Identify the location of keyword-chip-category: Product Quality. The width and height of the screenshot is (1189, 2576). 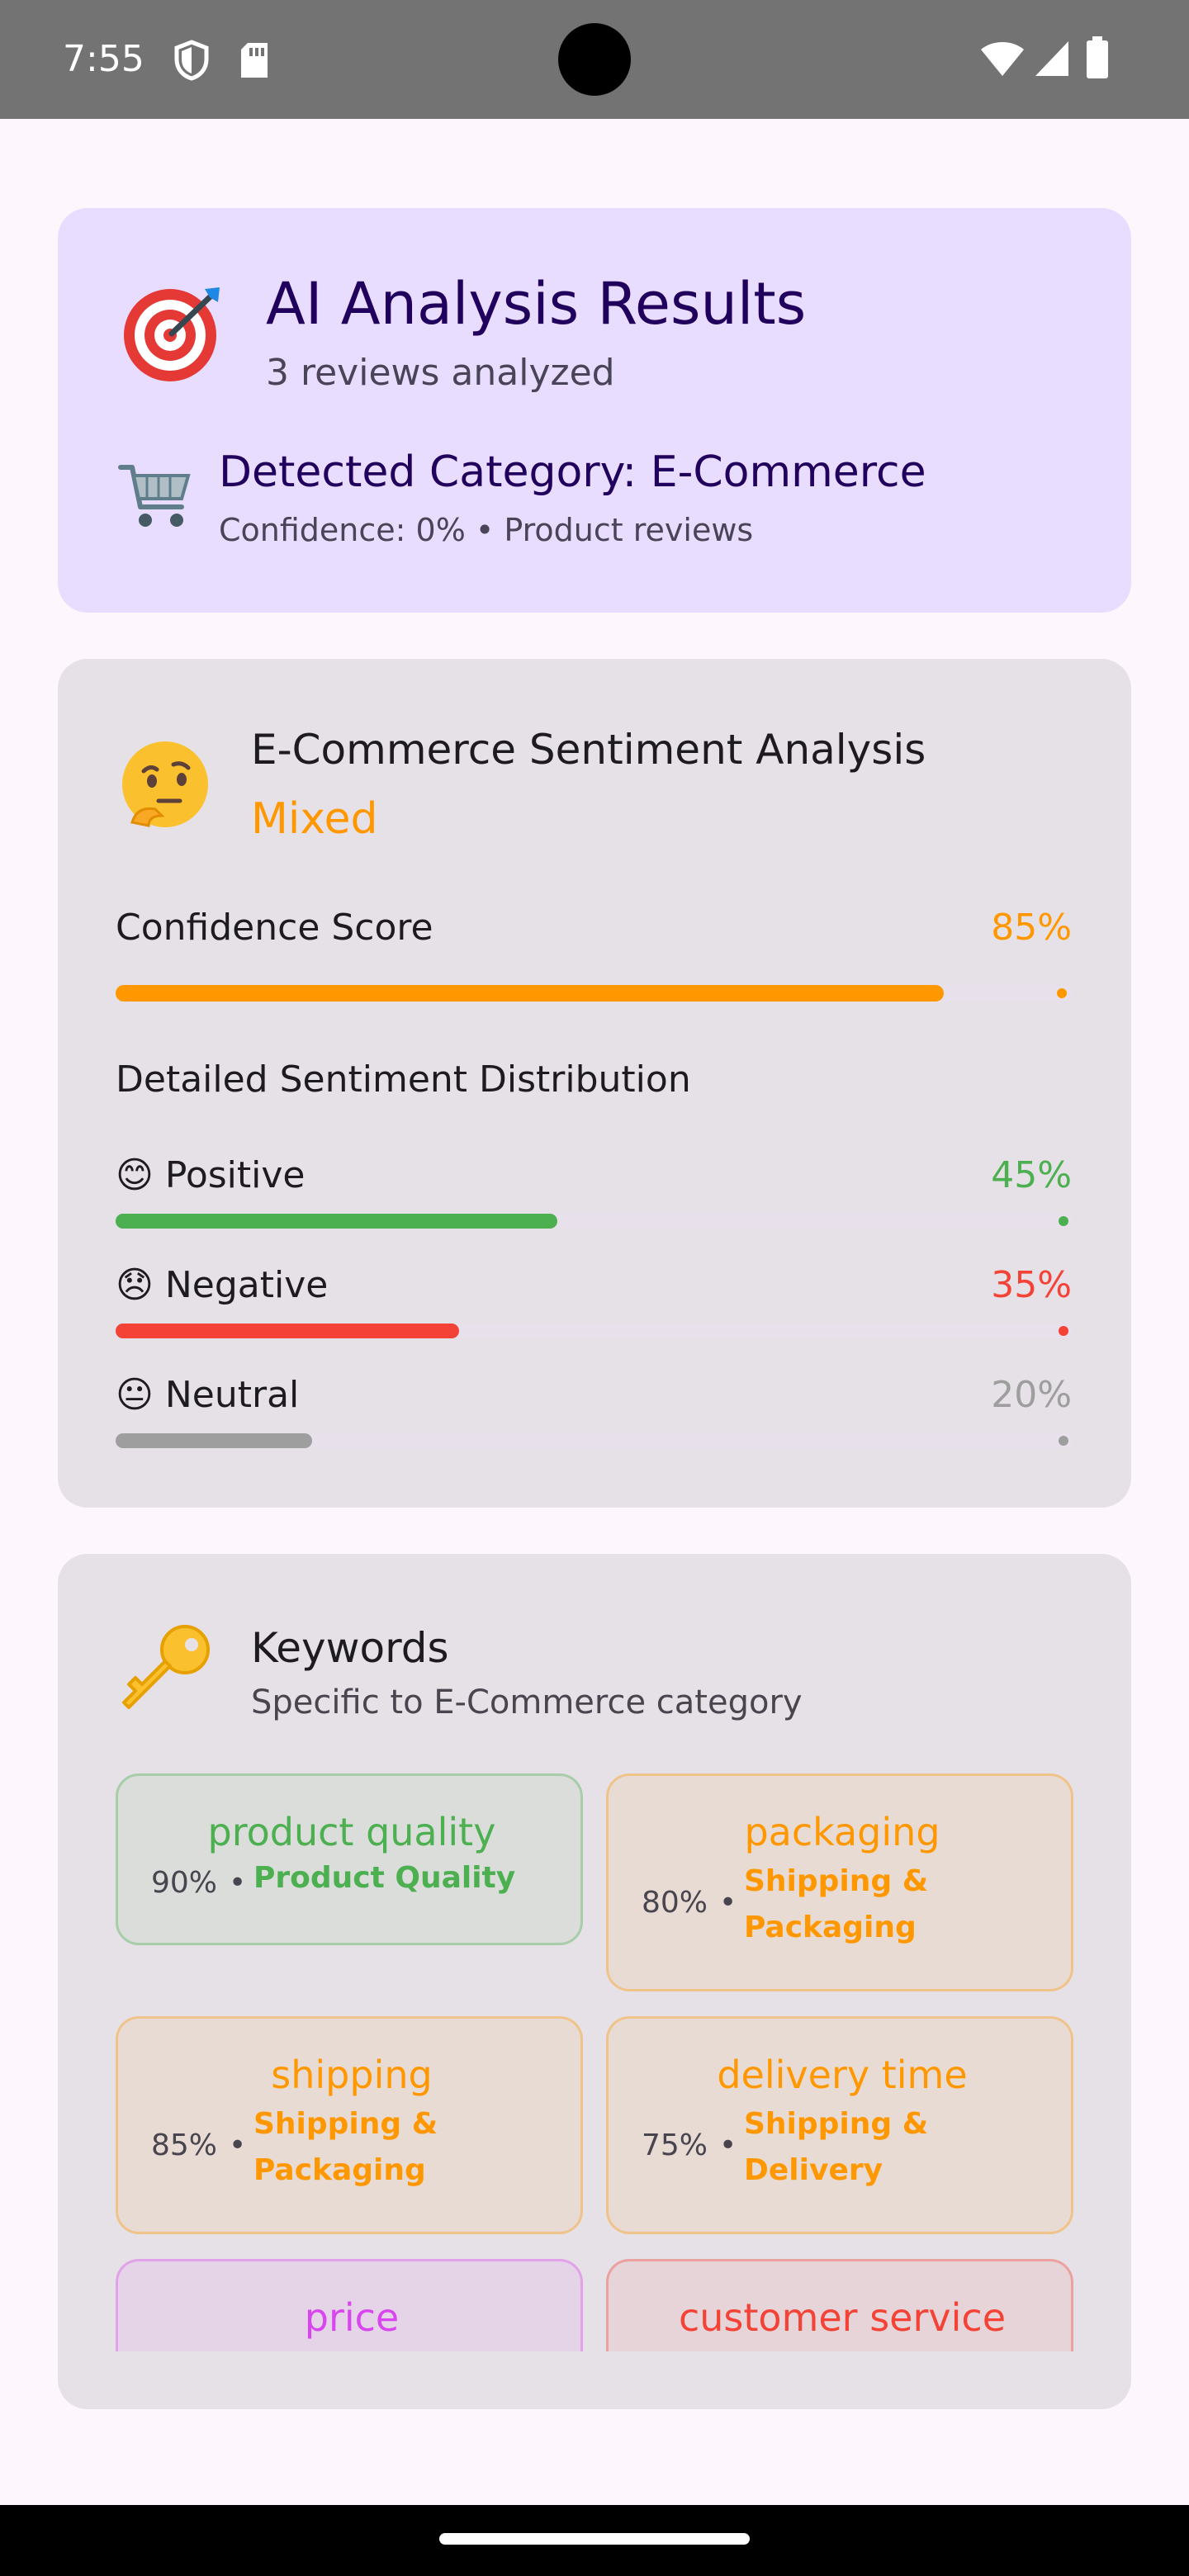
(384, 1878).